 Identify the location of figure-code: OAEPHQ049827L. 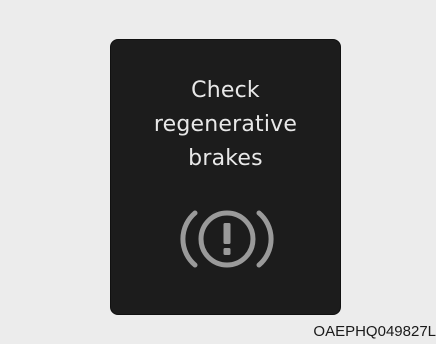
(374, 331).